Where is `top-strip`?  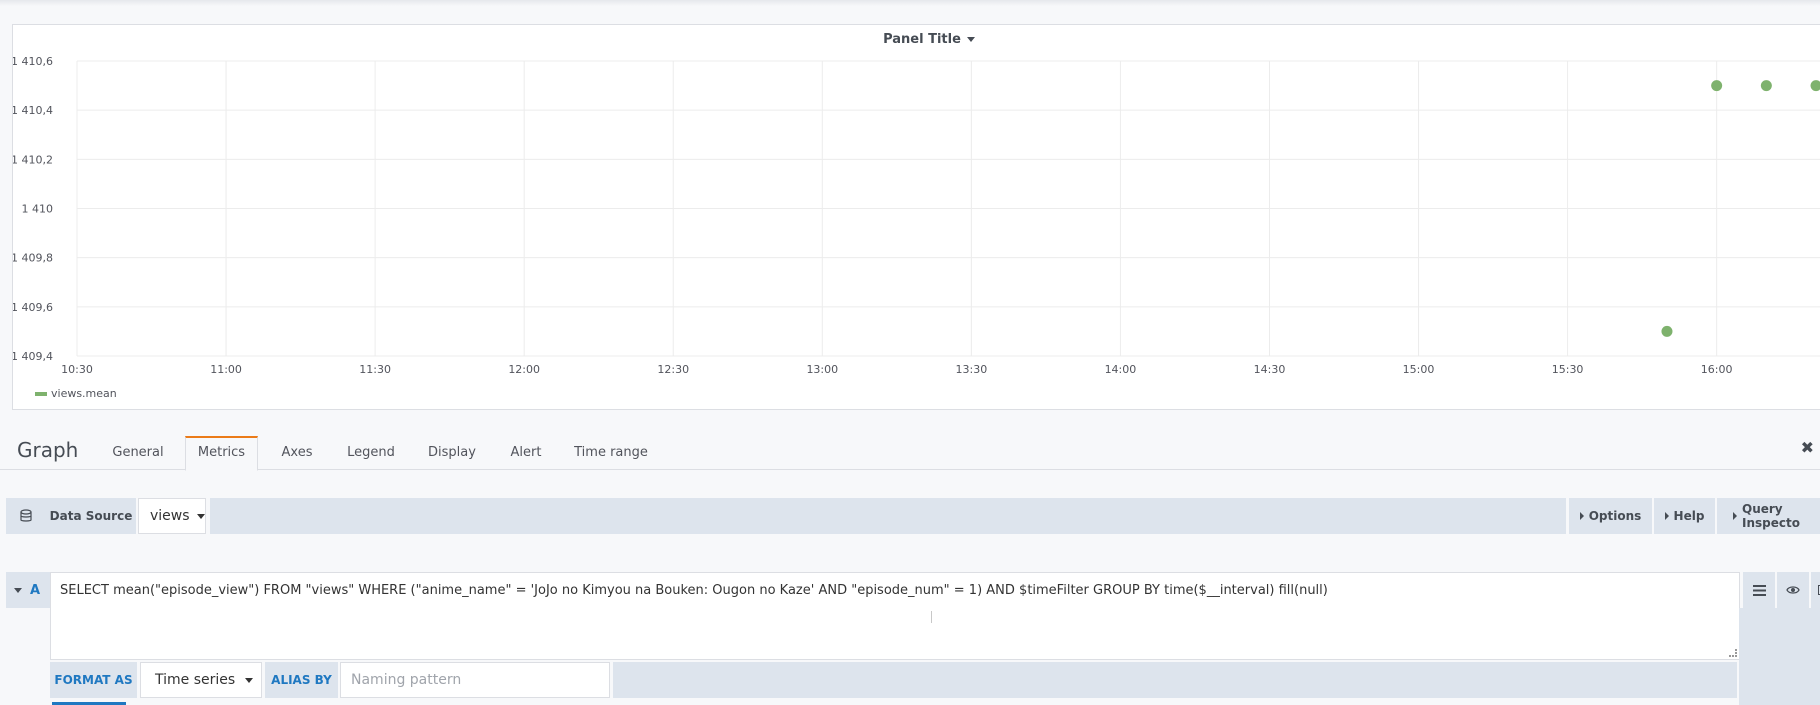
top-strip is located at coordinates (910, 3).